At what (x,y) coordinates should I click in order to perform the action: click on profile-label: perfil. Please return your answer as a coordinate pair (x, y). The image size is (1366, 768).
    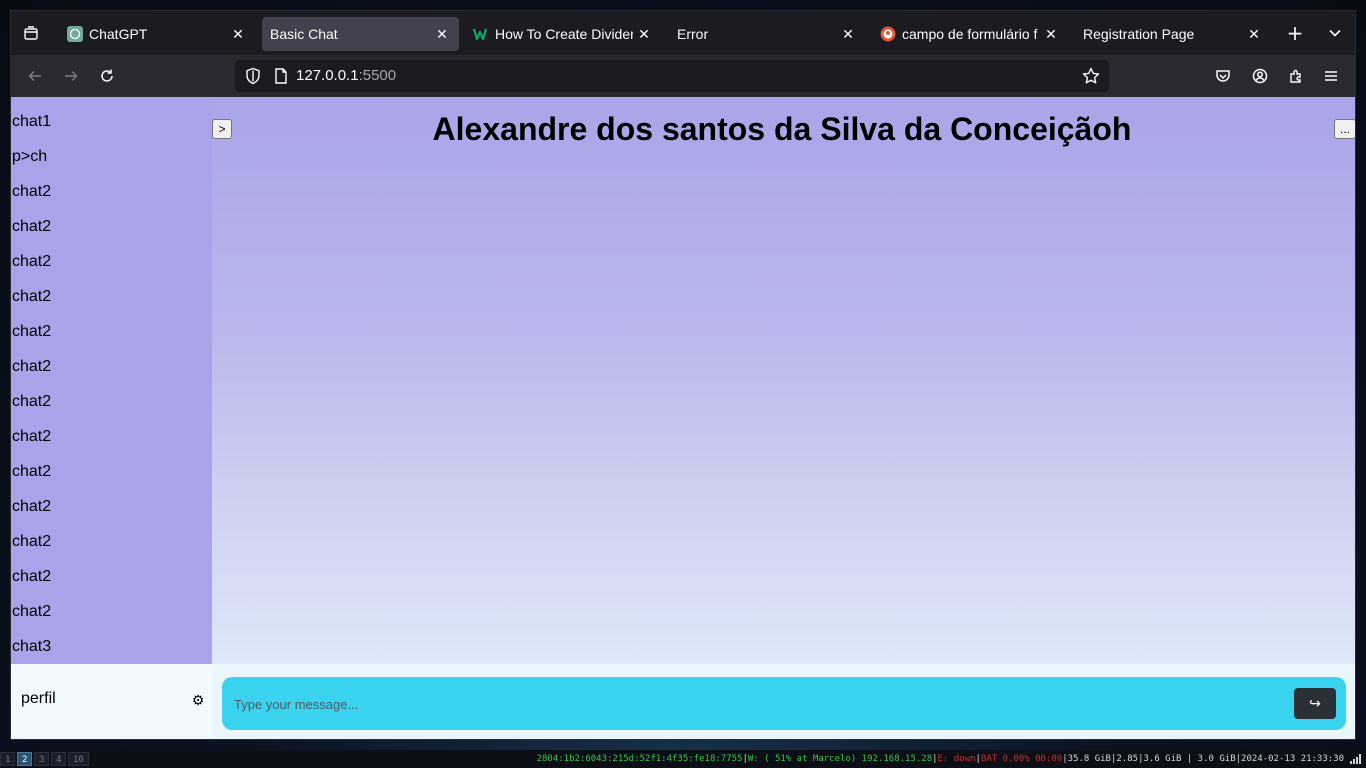
    Looking at the image, I should click on (38, 698).